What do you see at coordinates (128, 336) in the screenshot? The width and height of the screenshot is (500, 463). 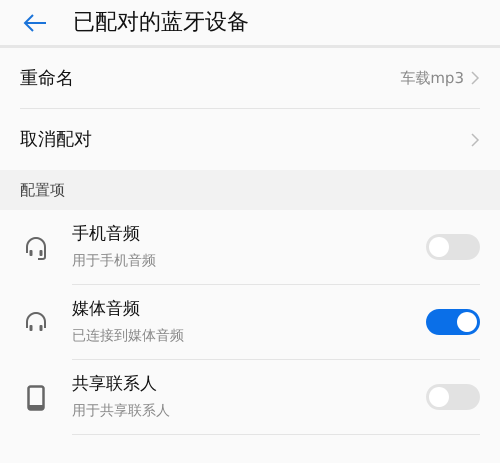 I see `profile-subtitle: 已连接到媒体音频` at bounding box center [128, 336].